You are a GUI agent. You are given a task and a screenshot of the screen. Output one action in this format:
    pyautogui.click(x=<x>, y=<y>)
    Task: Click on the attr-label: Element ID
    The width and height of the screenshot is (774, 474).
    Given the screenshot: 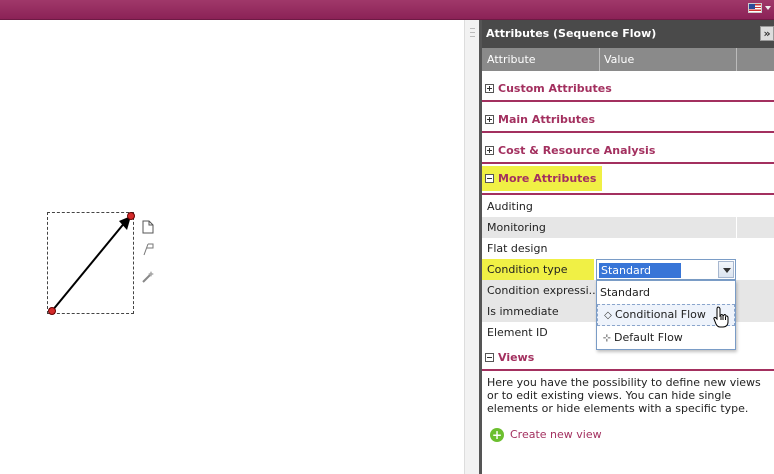 What is the action you would take?
    pyautogui.click(x=517, y=332)
    